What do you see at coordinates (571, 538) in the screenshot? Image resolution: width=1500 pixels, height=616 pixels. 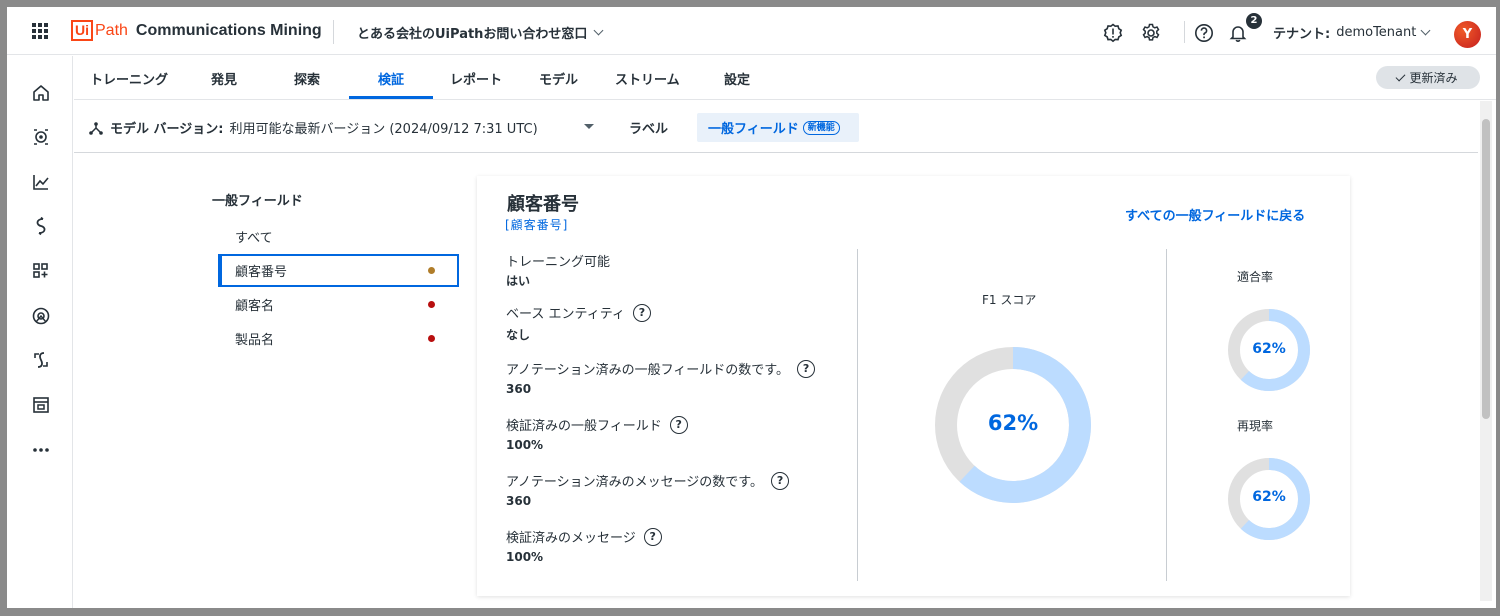 I see `stat-label: 検証済みのメッセージ` at bounding box center [571, 538].